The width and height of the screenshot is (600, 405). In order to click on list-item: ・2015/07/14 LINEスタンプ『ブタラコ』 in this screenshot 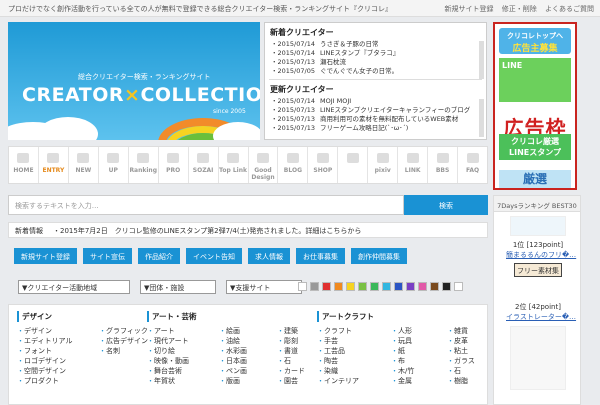, I will do `click(371, 53)`.